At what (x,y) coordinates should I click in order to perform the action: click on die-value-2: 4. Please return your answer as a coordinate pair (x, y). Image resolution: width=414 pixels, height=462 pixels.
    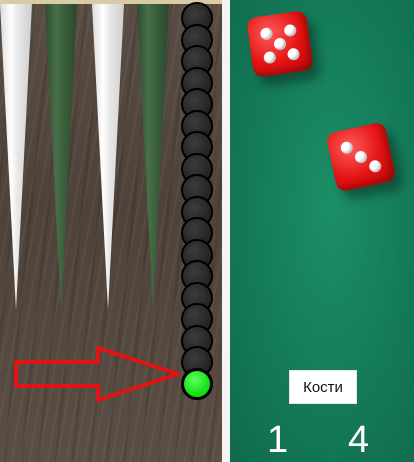
    Looking at the image, I should click on (359, 440).